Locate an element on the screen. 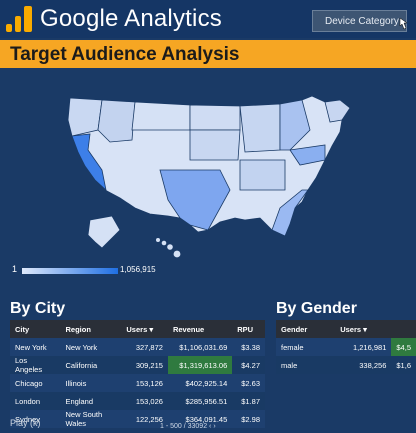 This screenshot has width=416, height=433. alaska-state is located at coordinates (104, 232).